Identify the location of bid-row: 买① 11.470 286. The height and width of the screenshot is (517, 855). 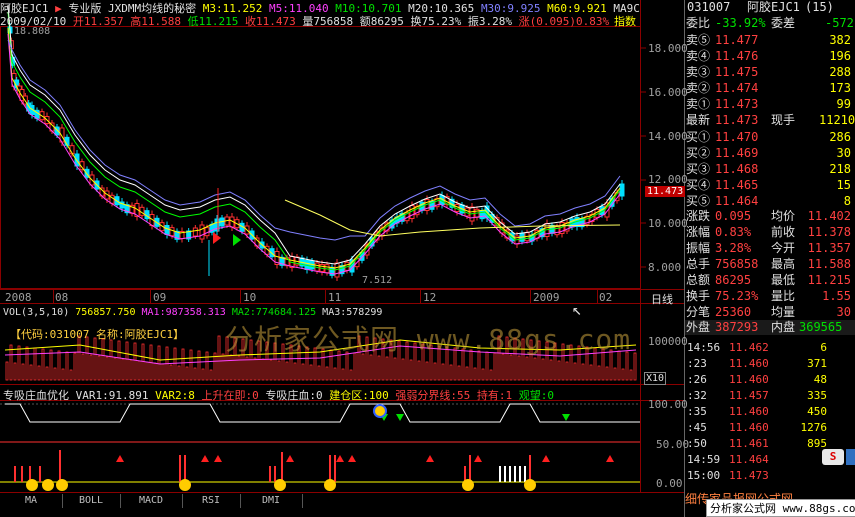
(770, 137).